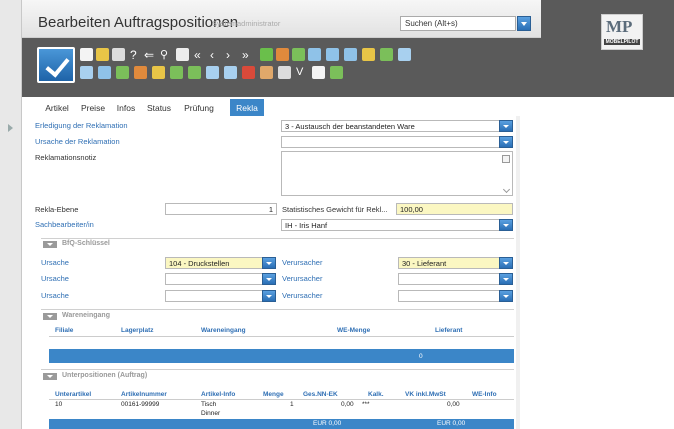  Describe the element at coordinates (150, 55) in the screenshot. I see `back-arrow-icon: ⇐` at that location.